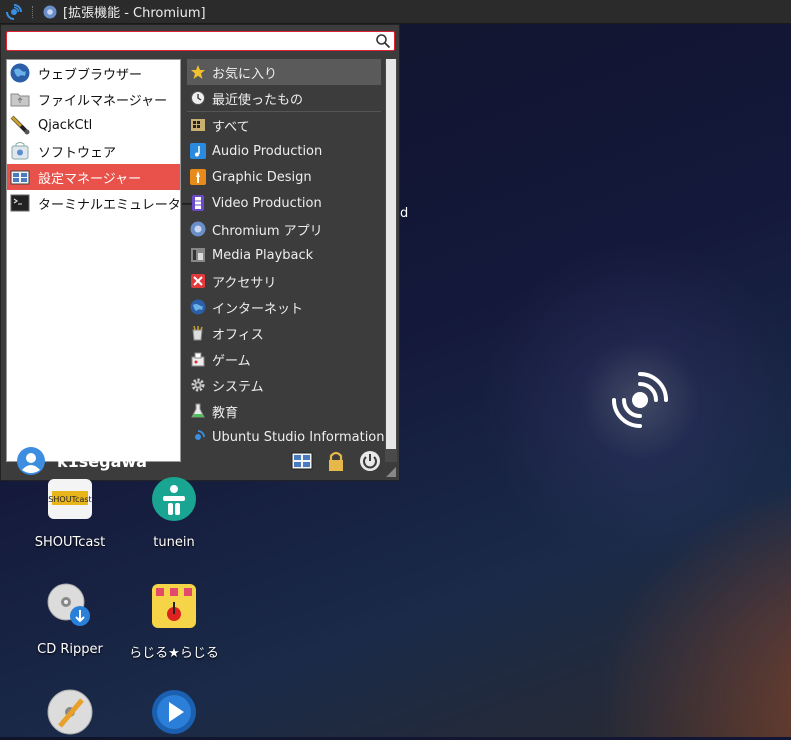 The width and height of the screenshot is (791, 740). I want to click on category-label: アクセサリ, so click(244, 283).